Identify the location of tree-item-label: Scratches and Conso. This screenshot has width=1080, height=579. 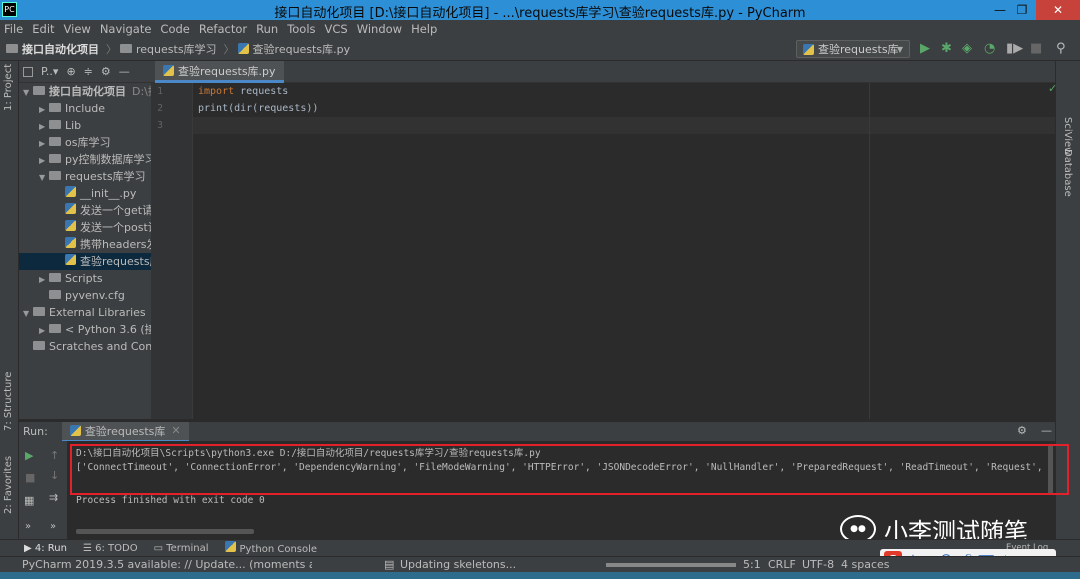
(100, 346).